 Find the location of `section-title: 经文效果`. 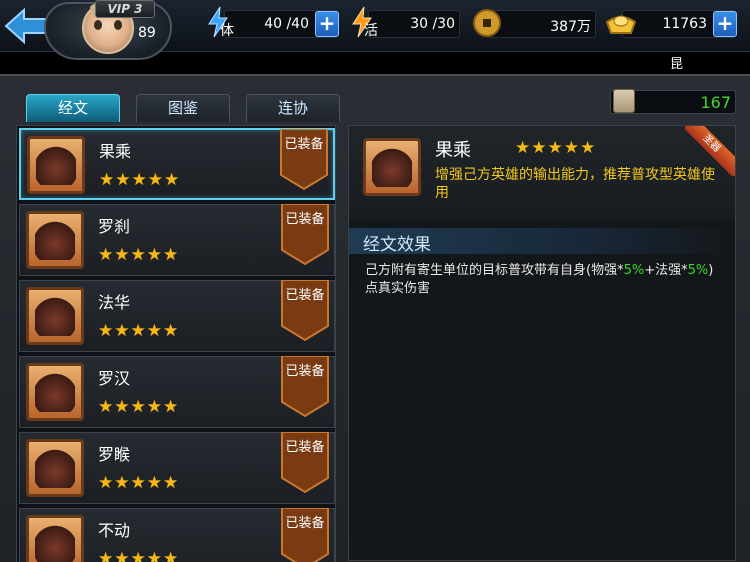

section-title: 经文效果 is located at coordinates (397, 245).